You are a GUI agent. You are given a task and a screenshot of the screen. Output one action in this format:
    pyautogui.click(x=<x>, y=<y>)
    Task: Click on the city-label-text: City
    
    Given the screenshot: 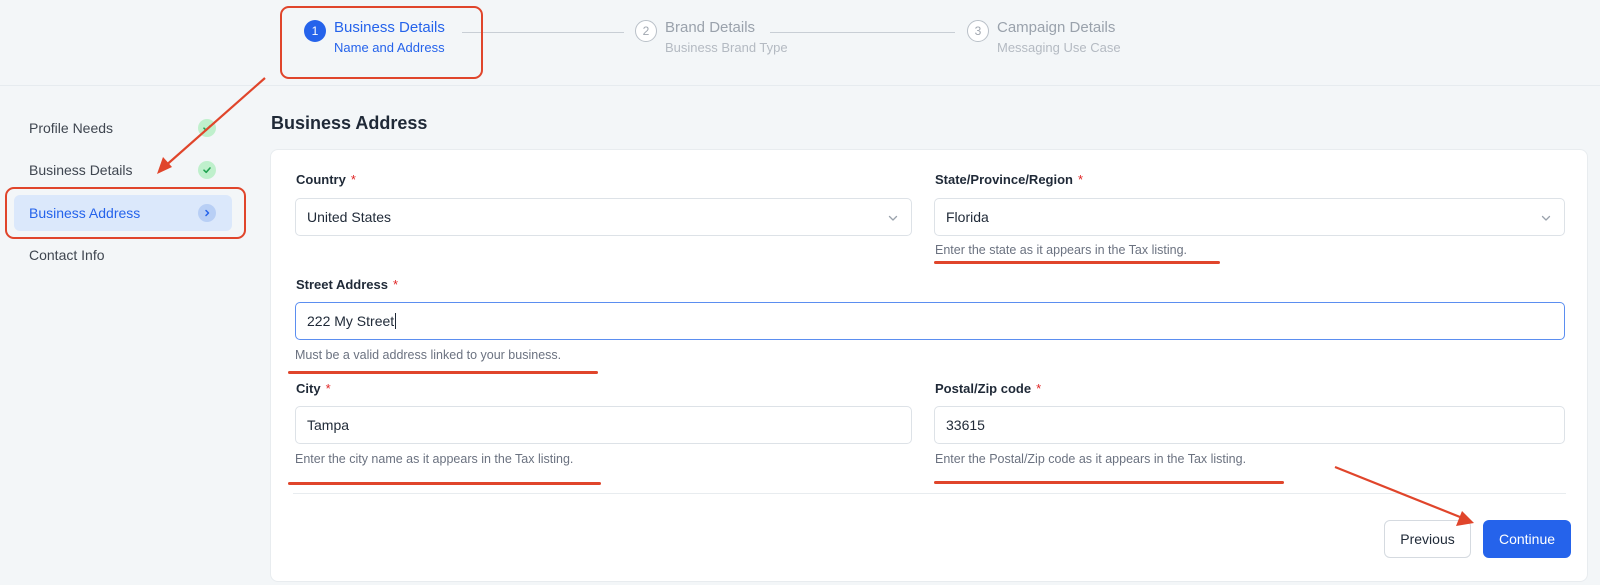 What is the action you would take?
    pyautogui.click(x=308, y=388)
    